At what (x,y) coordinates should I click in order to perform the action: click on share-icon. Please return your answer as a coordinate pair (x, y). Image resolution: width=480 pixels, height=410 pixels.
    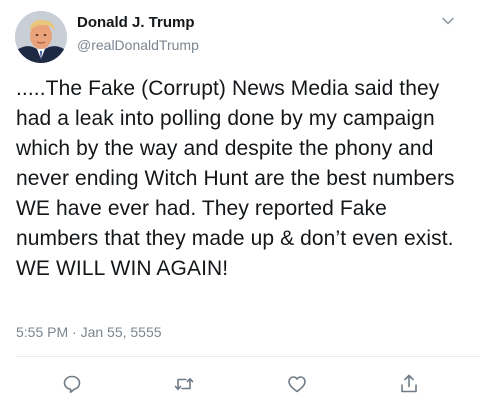
    Looking at the image, I should click on (409, 383).